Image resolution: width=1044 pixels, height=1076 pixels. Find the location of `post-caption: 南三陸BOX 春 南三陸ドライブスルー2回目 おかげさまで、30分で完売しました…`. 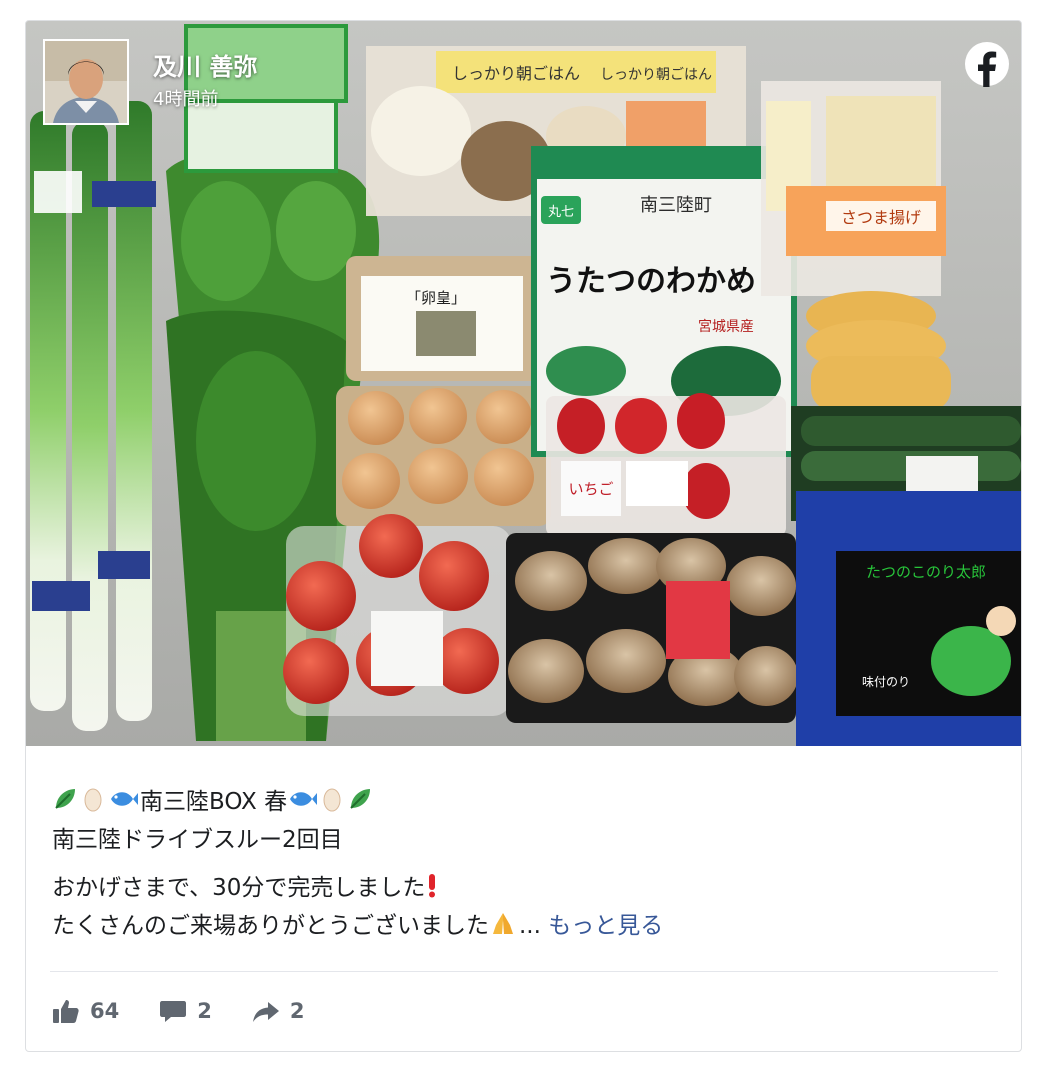

post-caption: 南三陸BOX 春 南三陸ドライブスルー2回目 おかげさまで、30分で完売しました… is located at coordinates (522, 864).